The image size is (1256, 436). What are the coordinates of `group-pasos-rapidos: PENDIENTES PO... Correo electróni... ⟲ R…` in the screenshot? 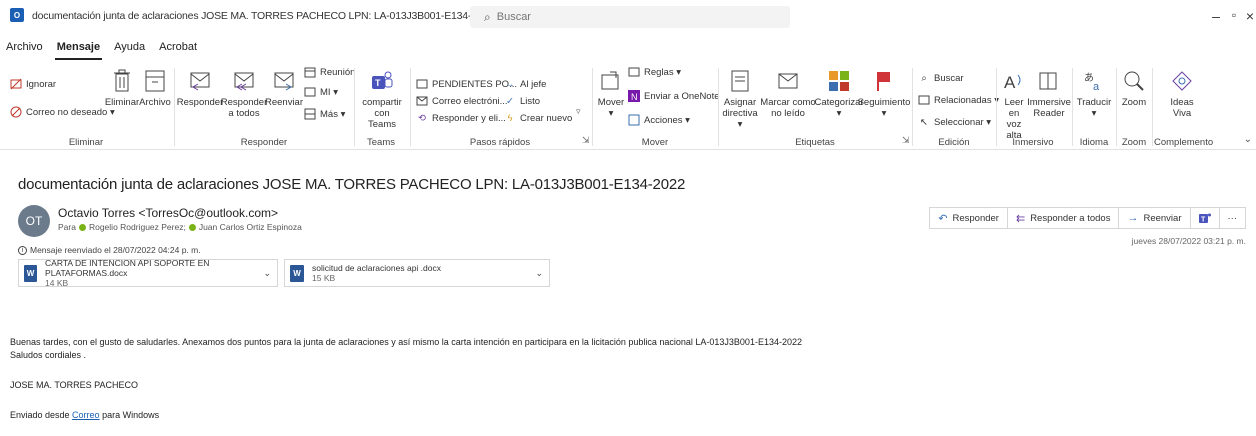 It's located at (501, 106).